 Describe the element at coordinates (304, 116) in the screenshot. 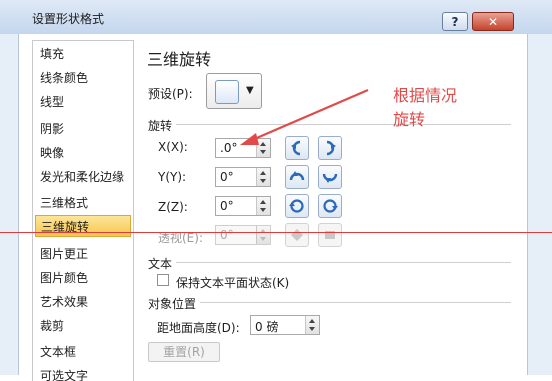

I see `annotation-arrow` at that location.